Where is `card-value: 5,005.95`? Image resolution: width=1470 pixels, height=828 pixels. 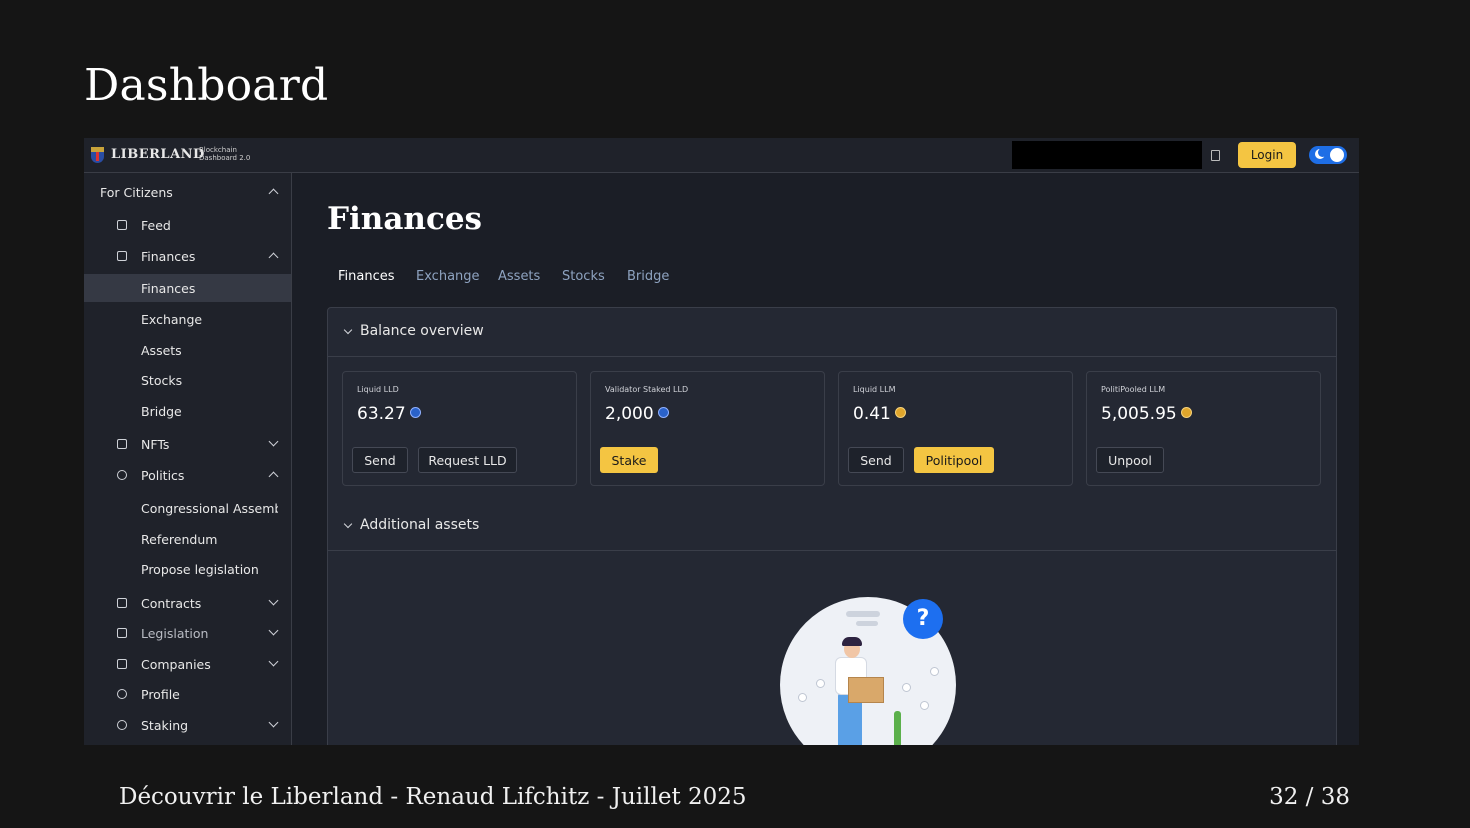 card-value: 5,005.95 is located at coordinates (1146, 414).